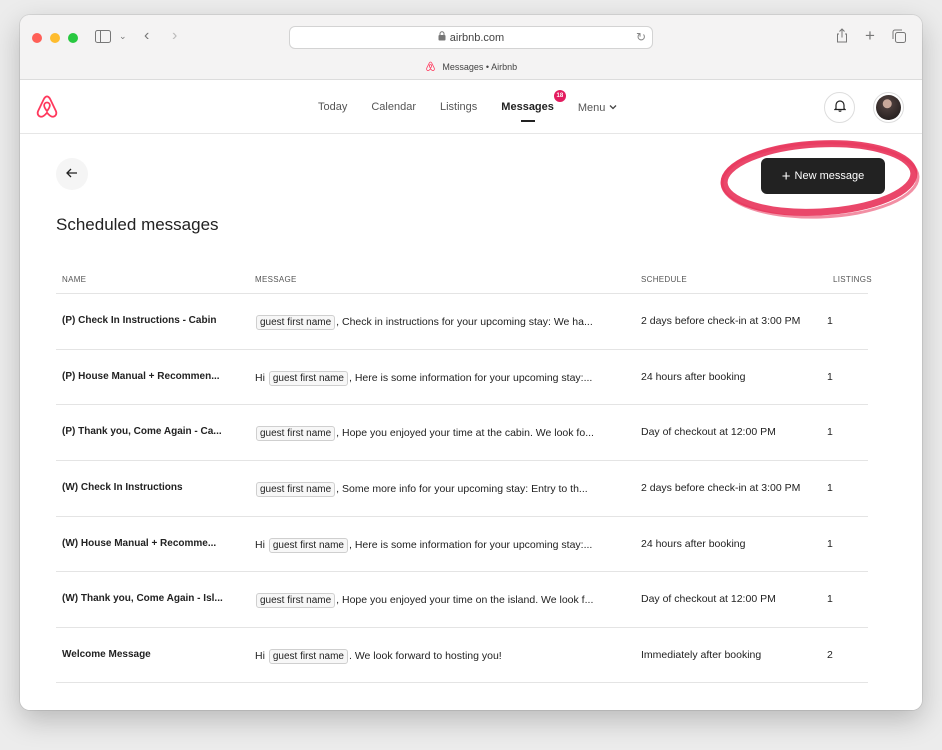  What do you see at coordinates (899, 37) in the screenshot?
I see `tabs-icon` at bounding box center [899, 37].